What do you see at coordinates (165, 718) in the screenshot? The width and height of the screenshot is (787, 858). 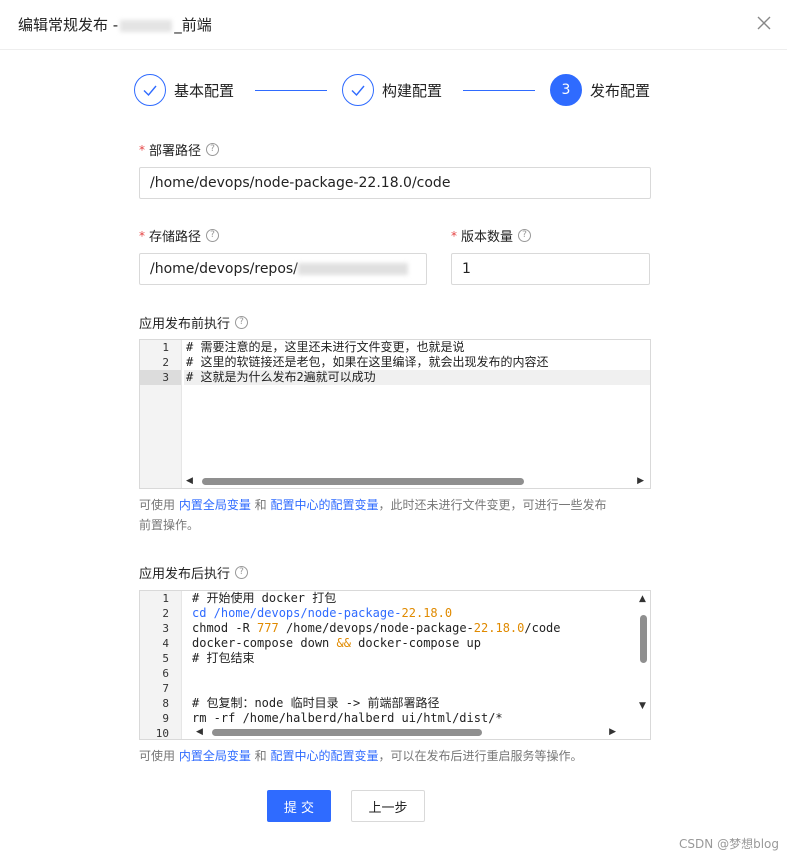 I see `line-number: 9` at bounding box center [165, 718].